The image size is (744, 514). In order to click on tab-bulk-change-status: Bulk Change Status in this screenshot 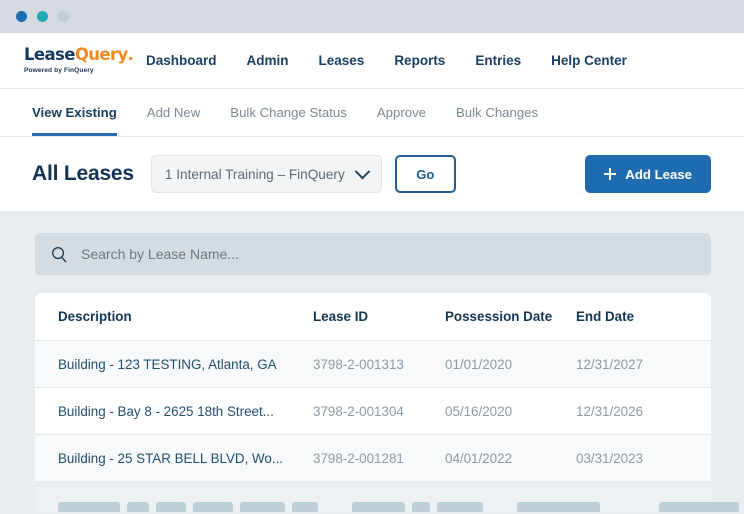, I will do `click(288, 112)`.